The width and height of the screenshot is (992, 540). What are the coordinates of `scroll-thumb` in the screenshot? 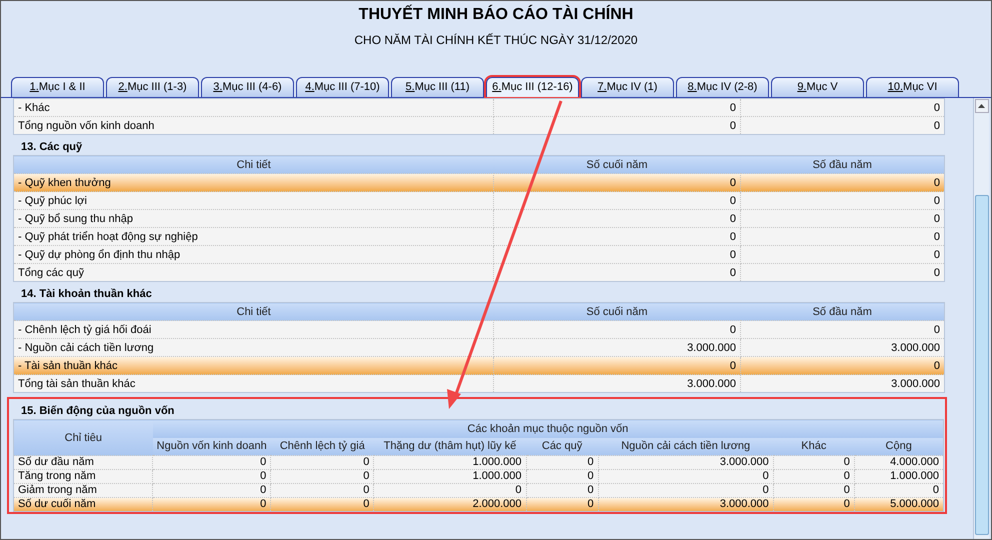 It's located at (981, 365).